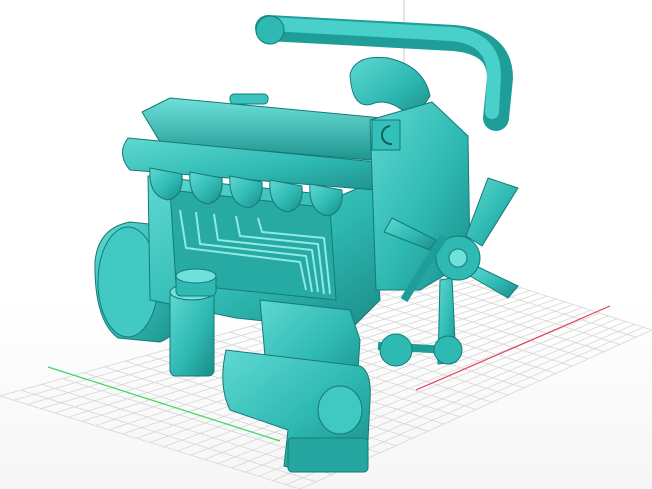 The height and width of the screenshot is (489, 652). I want to click on crank-pulley, so click(396, 350).